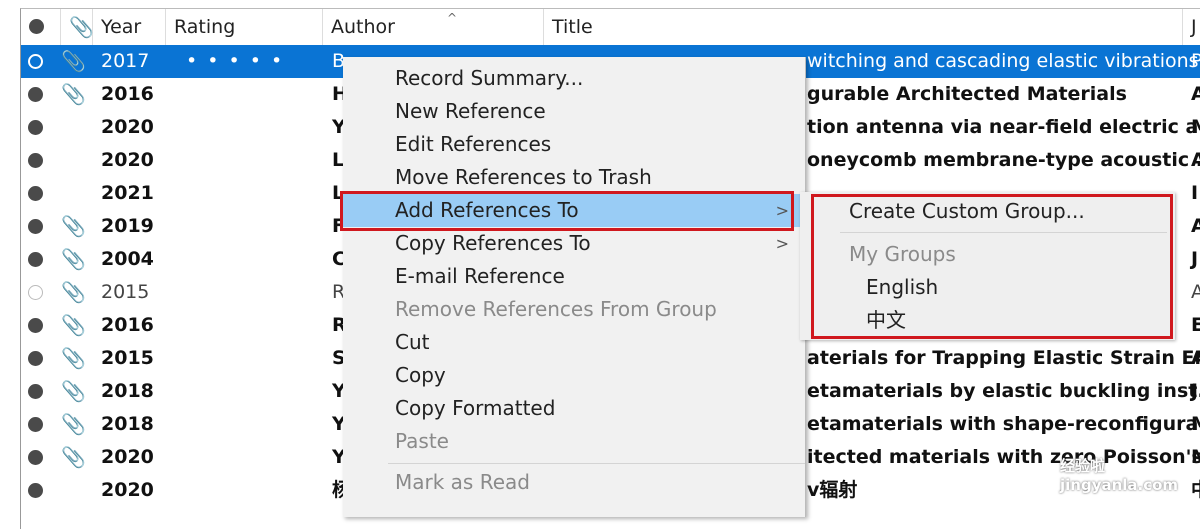 This screenshot has width=1200, height=529. What do you see at coordinates (412, 342) in the screenshot?
I see `menu-item-label: Cut` at bounding box center [412, 342].